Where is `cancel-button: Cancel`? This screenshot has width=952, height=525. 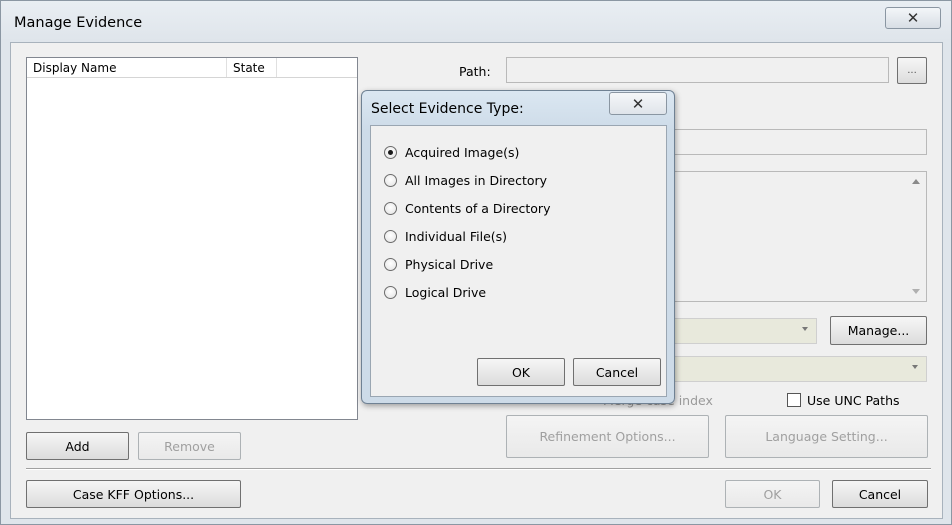
cancel-button: Cancel is located at coordinates (880, 494).